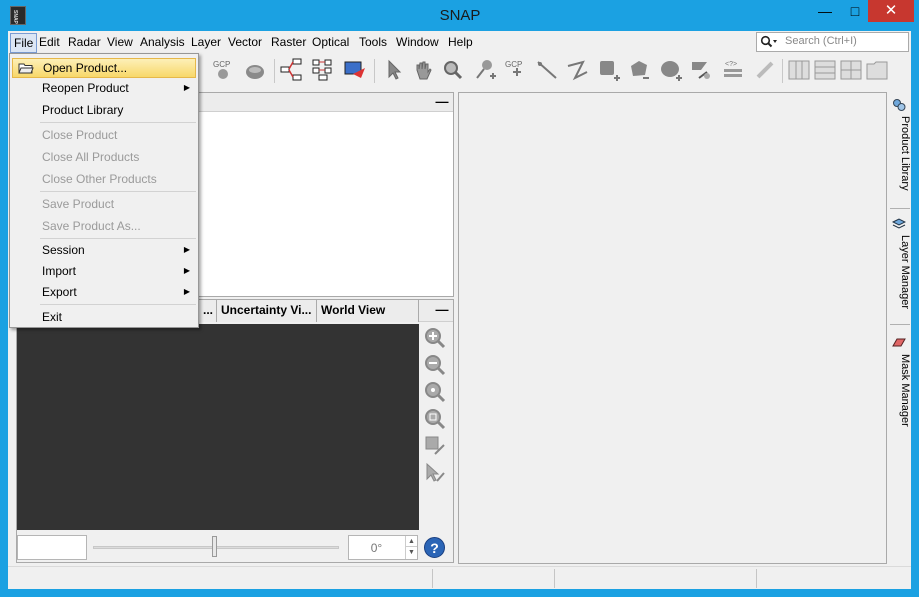  What do you see at coordinates (52, 547) in the screenshot?
I see `zoom-factor-field` at bounding box center [52, 547].